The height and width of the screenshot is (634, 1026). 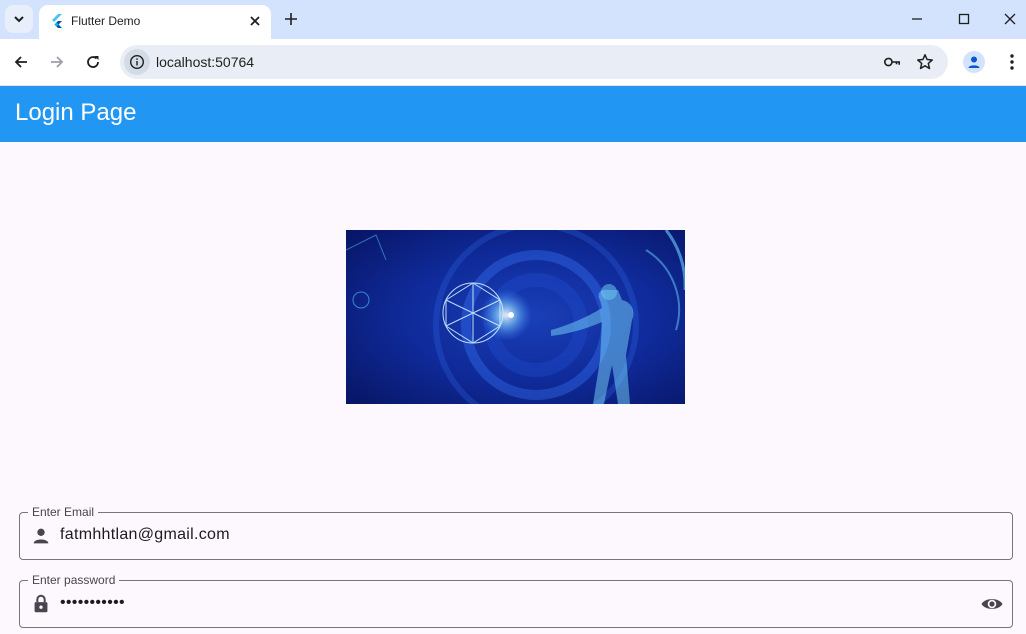 I want to click on maximize-icon, so click(x=964, y=19).